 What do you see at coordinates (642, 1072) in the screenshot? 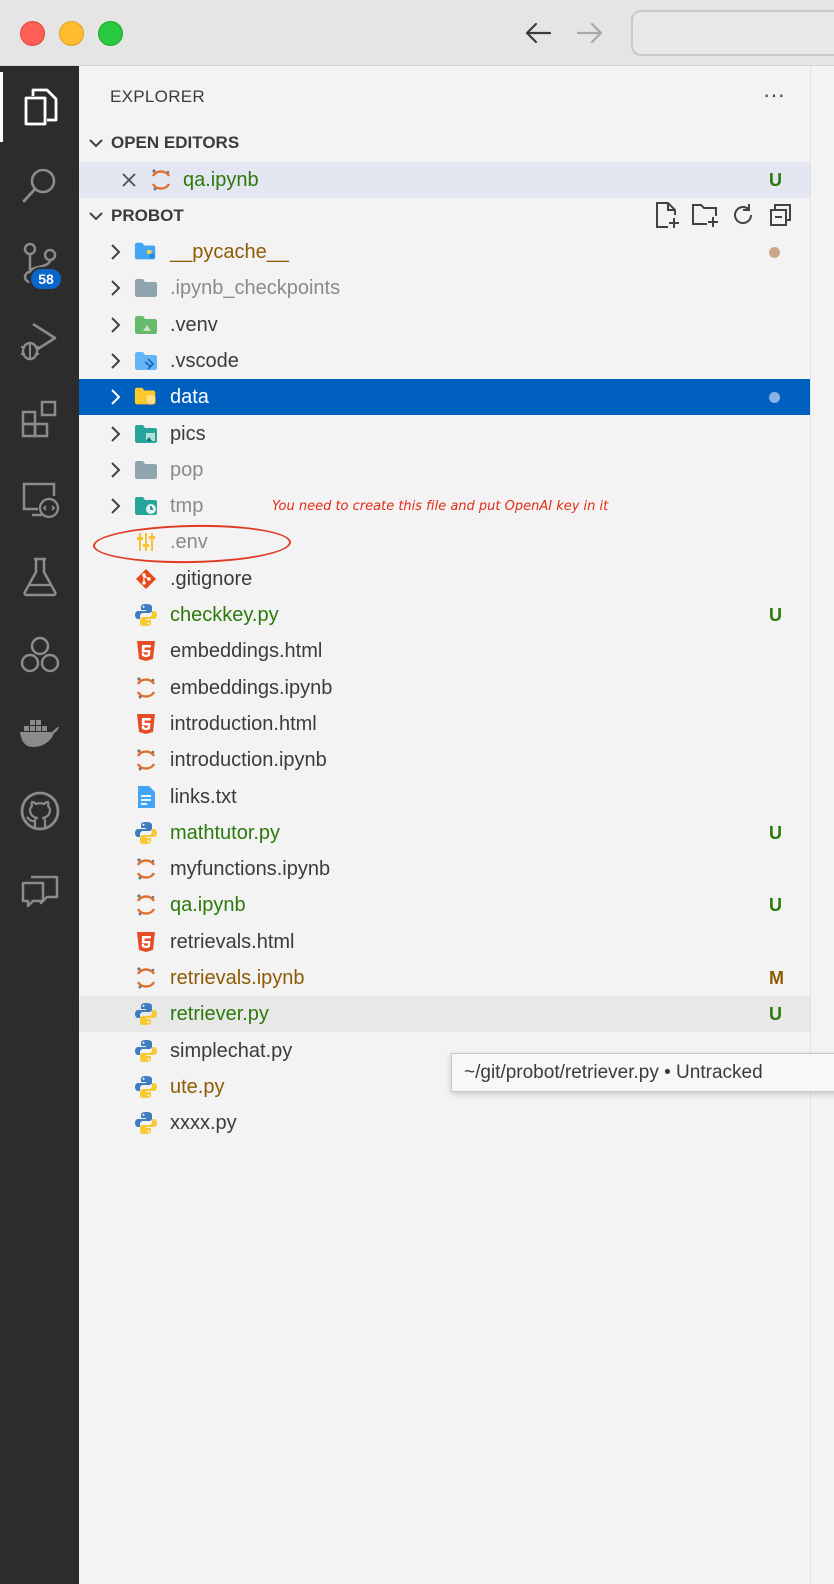
I see `file-path-tooltip: ~/git/probot/retriever.py • Untracked` at bounding box center [642, 1072].